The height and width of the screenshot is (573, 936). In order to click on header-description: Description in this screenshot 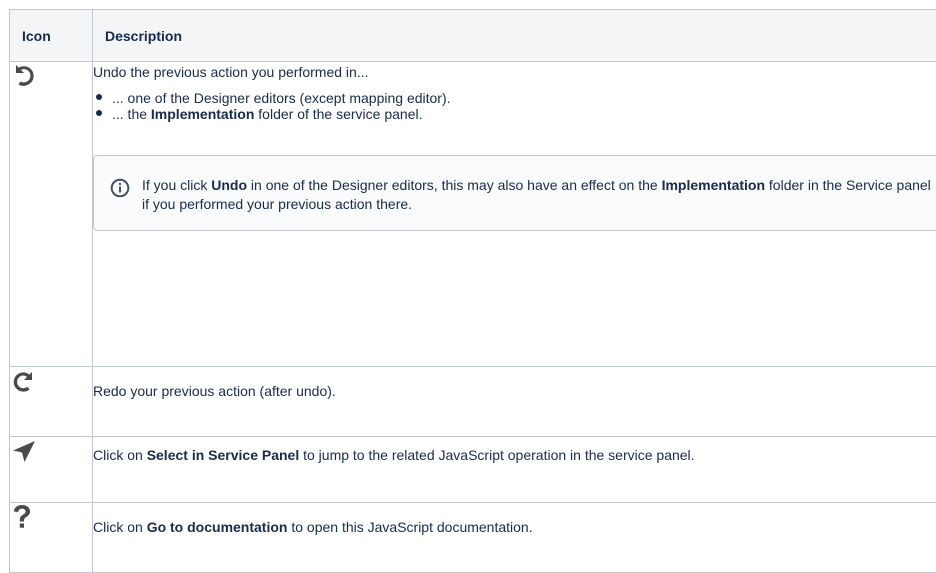, I will do `click(514, 36)`.